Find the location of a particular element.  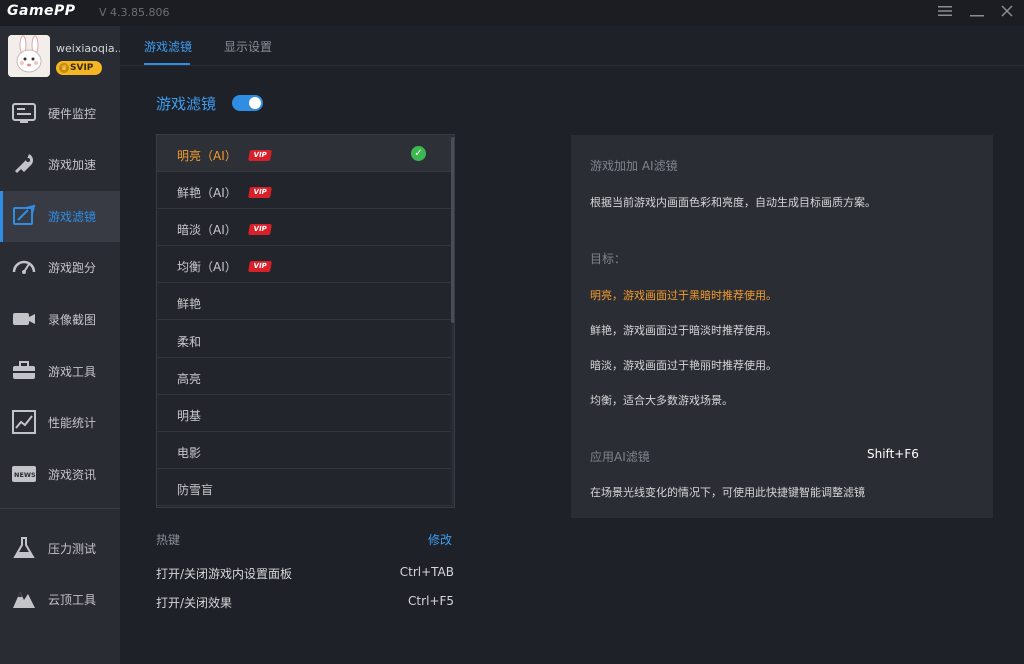

app-version: V 4.3.85.806 is located at coordinates (134, 12).